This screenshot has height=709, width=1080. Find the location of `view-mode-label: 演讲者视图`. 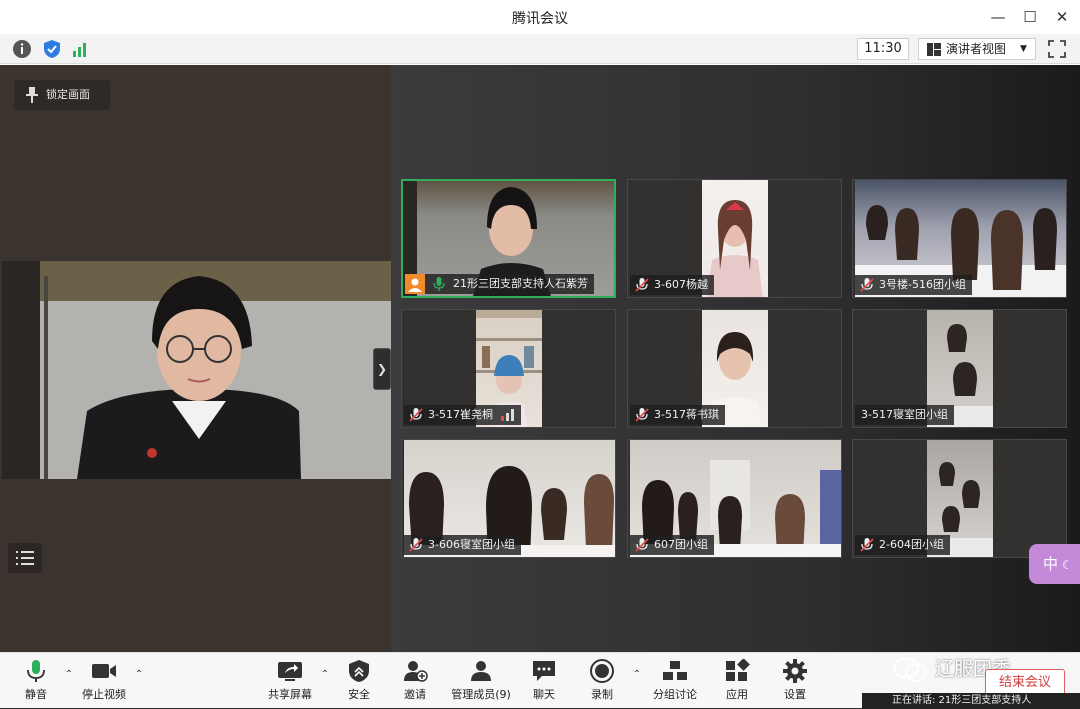

view-mode-label: 演讲者视图 is located at coordinates (976, 49).